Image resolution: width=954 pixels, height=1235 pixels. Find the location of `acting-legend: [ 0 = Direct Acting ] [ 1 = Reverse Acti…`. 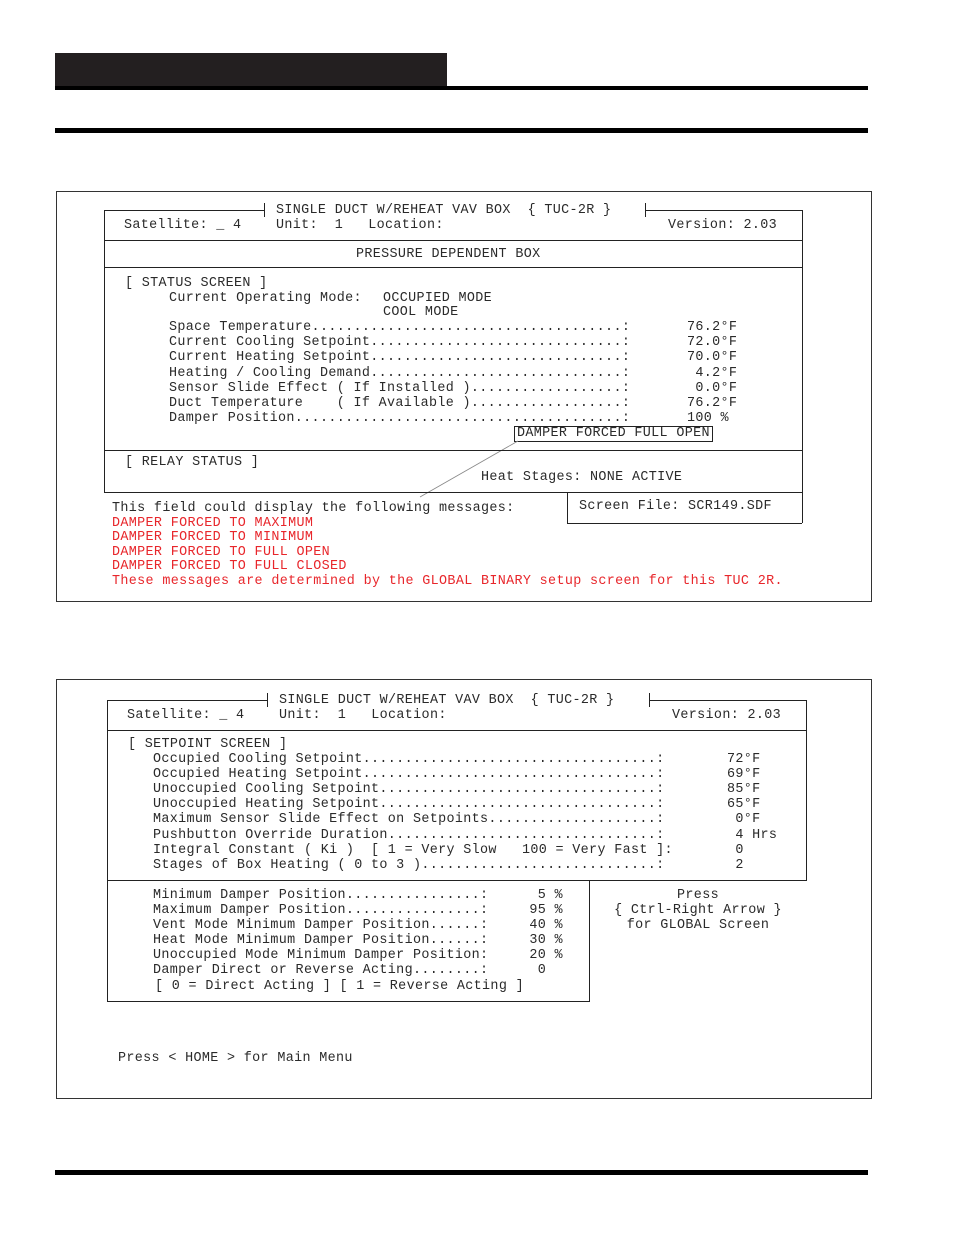

acting-legend: [ 0 = Direct Acting ] [ 1 = Reverse Acti… is located at coordinates (339, 986).